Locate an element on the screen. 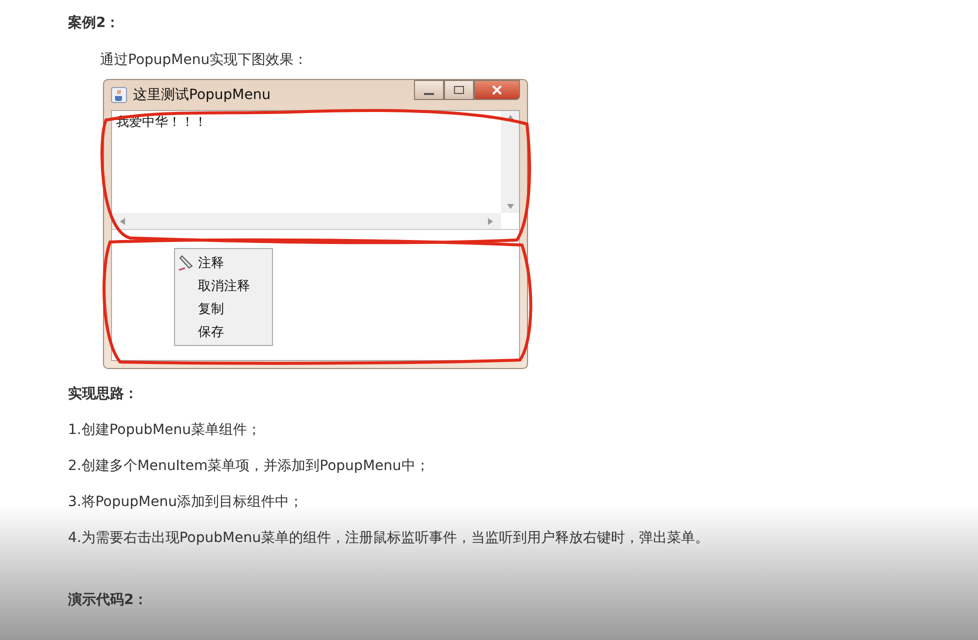 This screenshot has height=640, width=978. step-text: 1.创建PopubMenu菜单组件； is located at coordinates (165, 430).